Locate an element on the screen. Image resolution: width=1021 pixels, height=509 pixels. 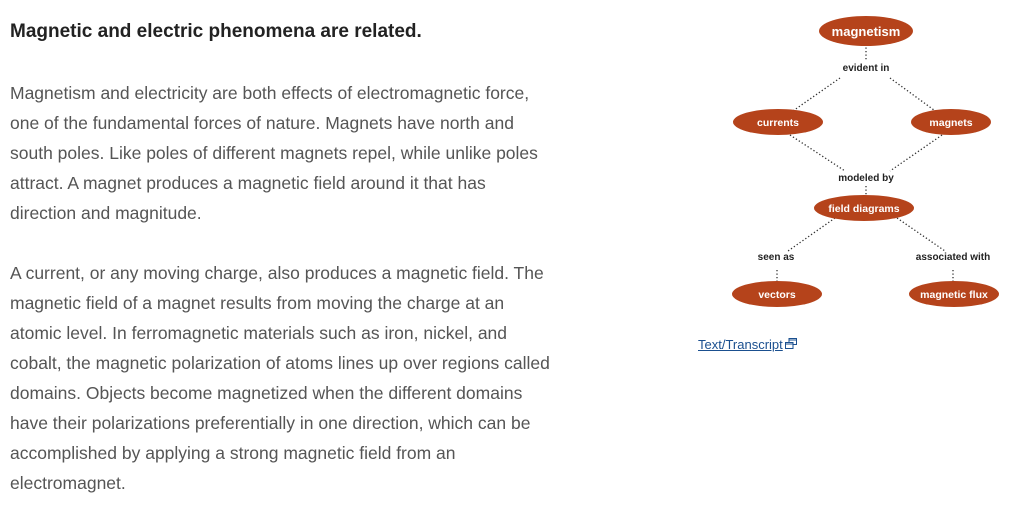
node-magnets: magnets is located at coordinates (951, 122).